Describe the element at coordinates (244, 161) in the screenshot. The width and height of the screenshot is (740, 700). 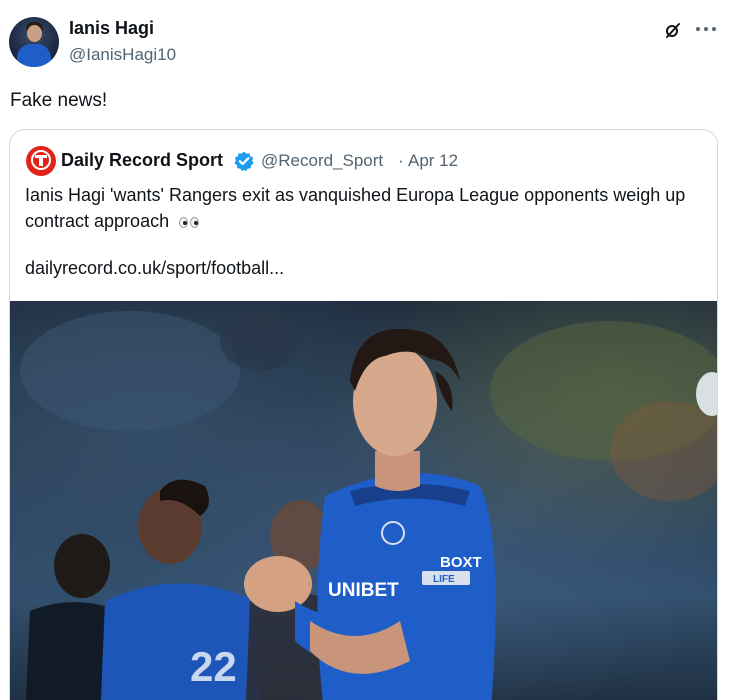
I see `verified-badge-icon` at that location.